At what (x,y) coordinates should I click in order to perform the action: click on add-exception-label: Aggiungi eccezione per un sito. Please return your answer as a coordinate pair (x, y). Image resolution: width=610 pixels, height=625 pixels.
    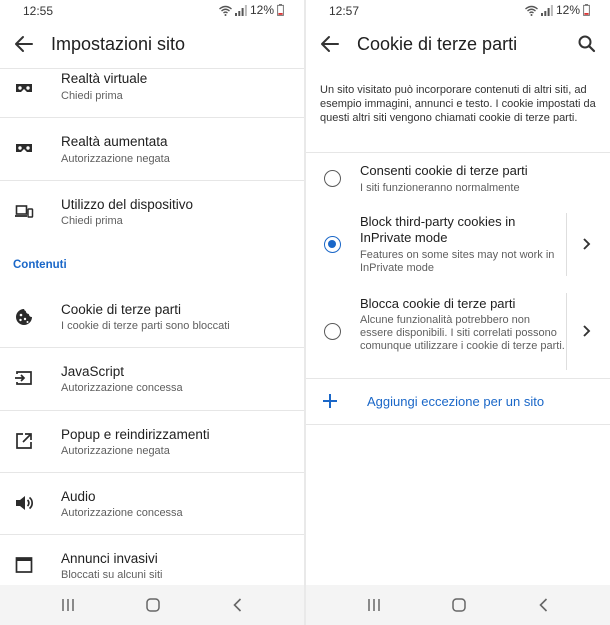
    Looking at the image, I should click on (456, 401).